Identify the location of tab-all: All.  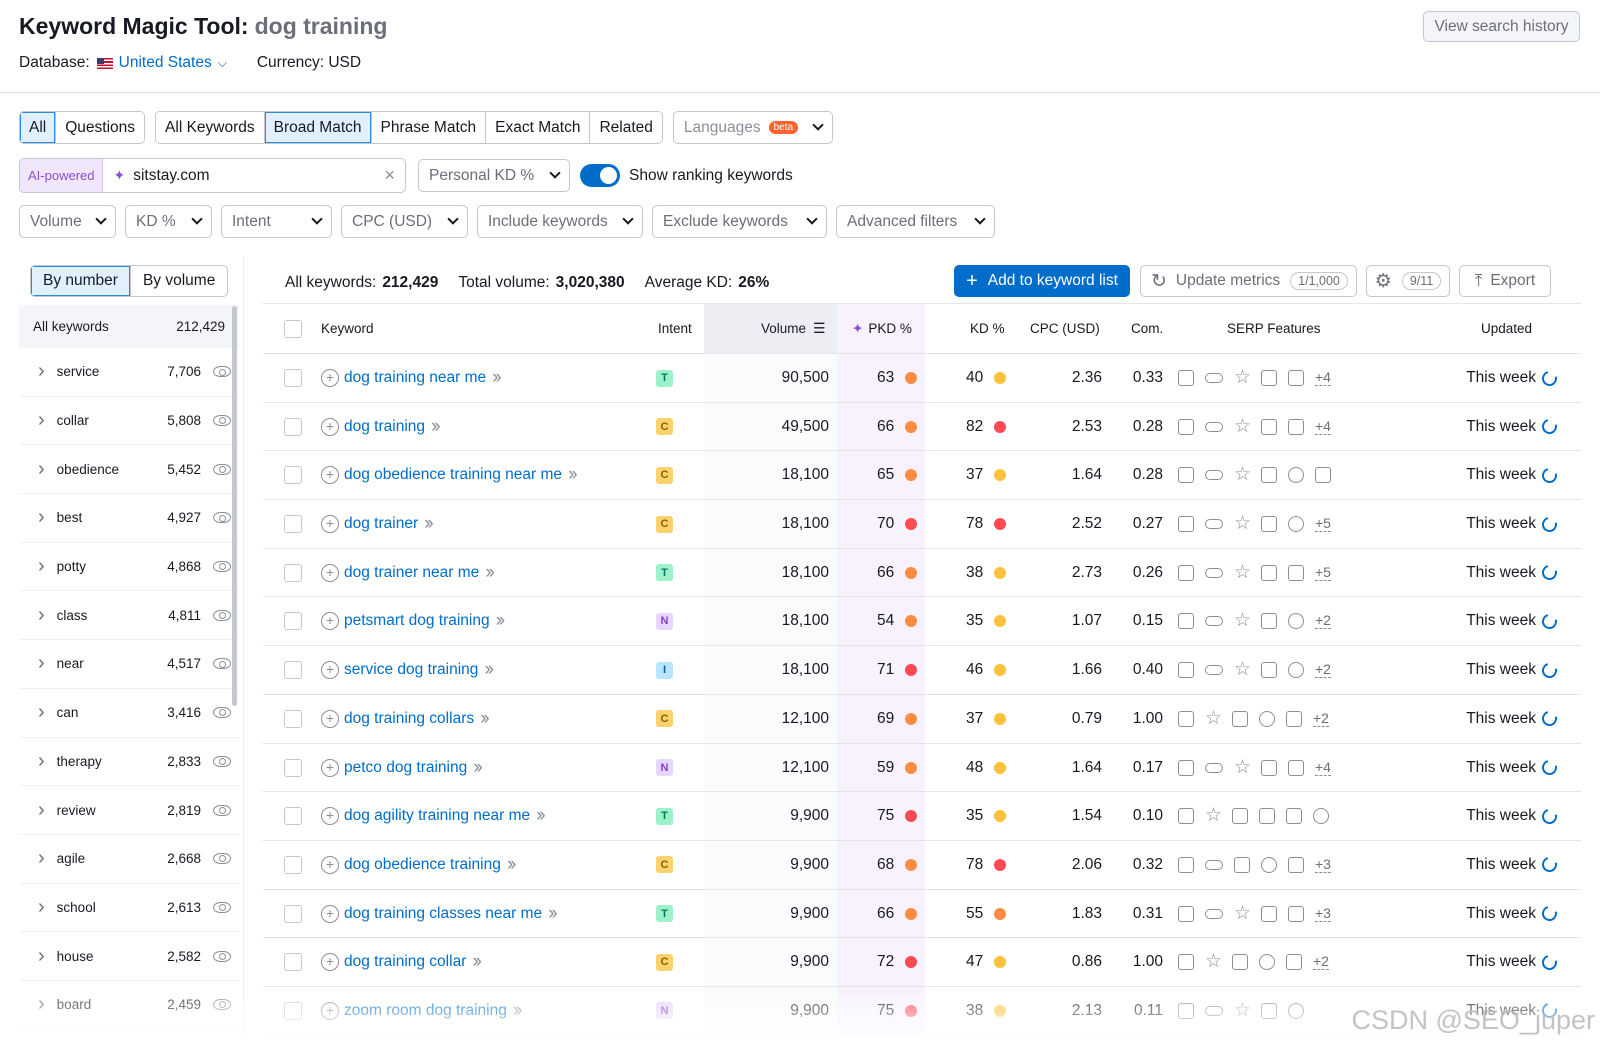
(38, 127).